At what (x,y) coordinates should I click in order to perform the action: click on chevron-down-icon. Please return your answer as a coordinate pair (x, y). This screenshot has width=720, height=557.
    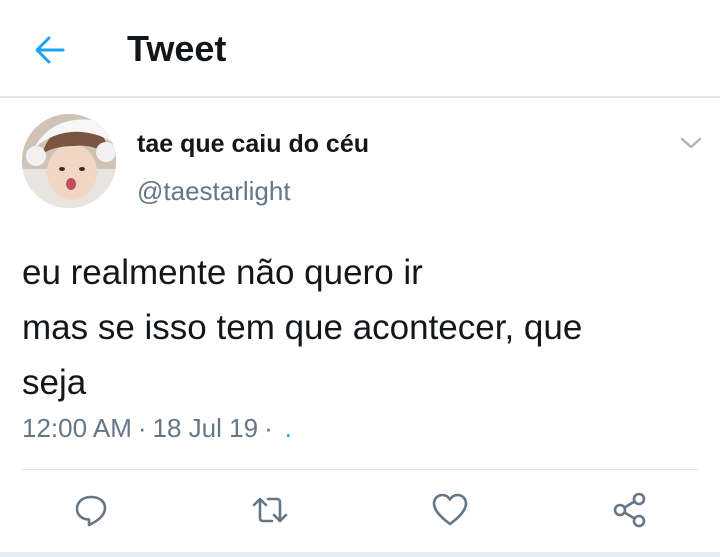
    Looking at the image, I should click on (691, 143).